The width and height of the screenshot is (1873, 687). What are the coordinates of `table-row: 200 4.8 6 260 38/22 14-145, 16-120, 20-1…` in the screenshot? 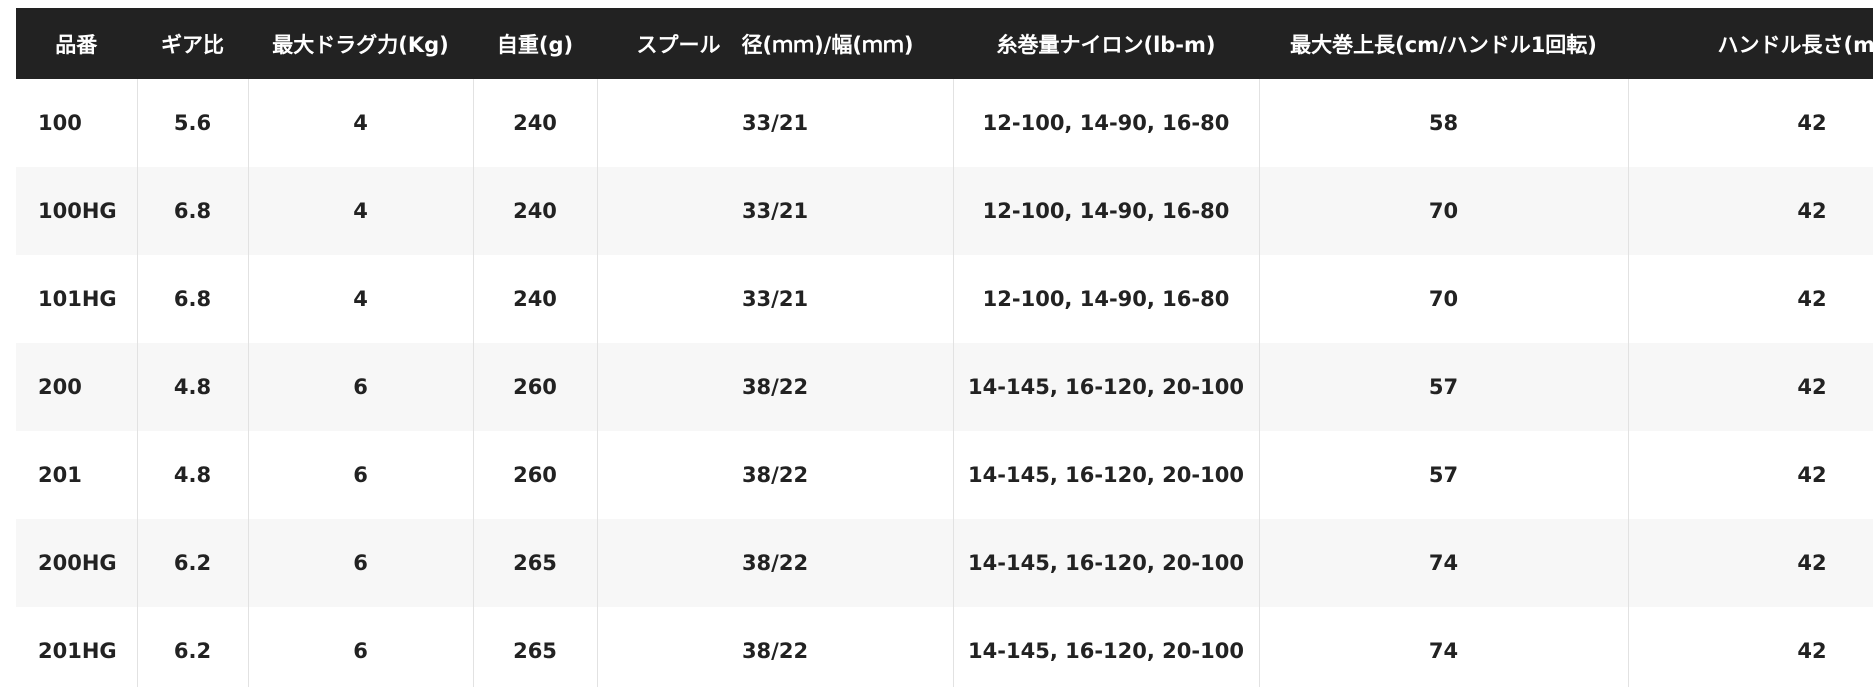 It's located at (944, 387).